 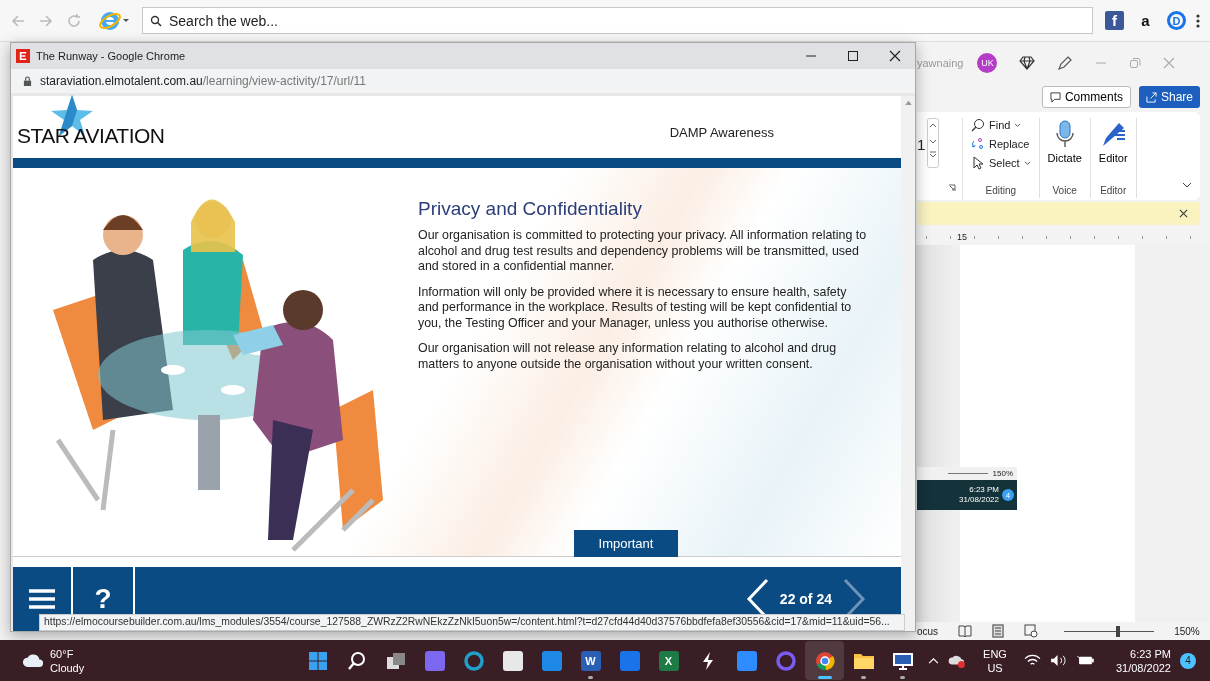 I want to click on body-paragraph: Information will only be provided where it is necessary to ensure health, safety and performance in the workplace. Results of testing will be kept confidential to you, the Testing Officer and your Manager, unless you authorise otherwise., so click(x=635, y=307).